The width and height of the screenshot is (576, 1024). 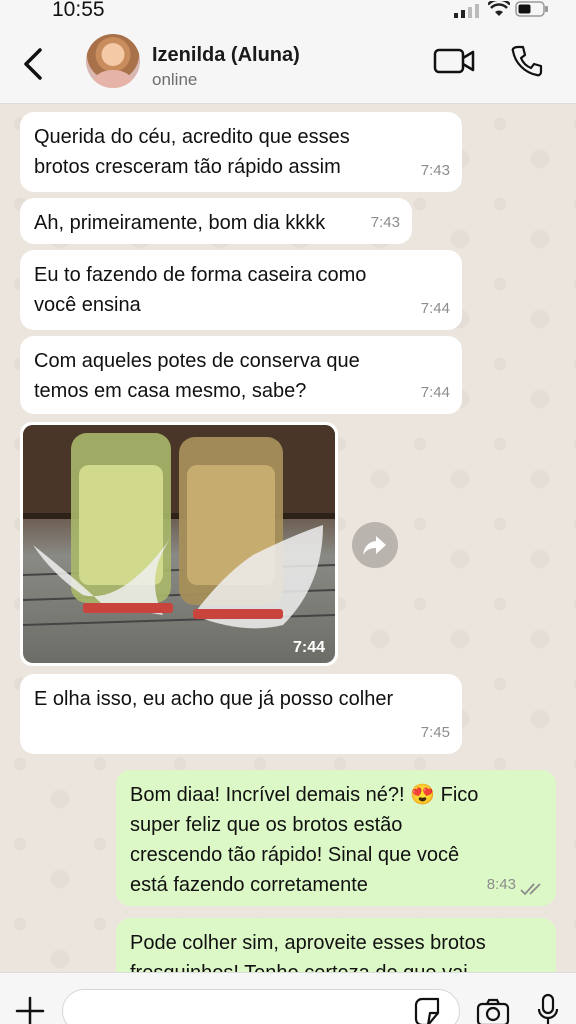 I want to click on jars-image, so click(x=179, y=527).